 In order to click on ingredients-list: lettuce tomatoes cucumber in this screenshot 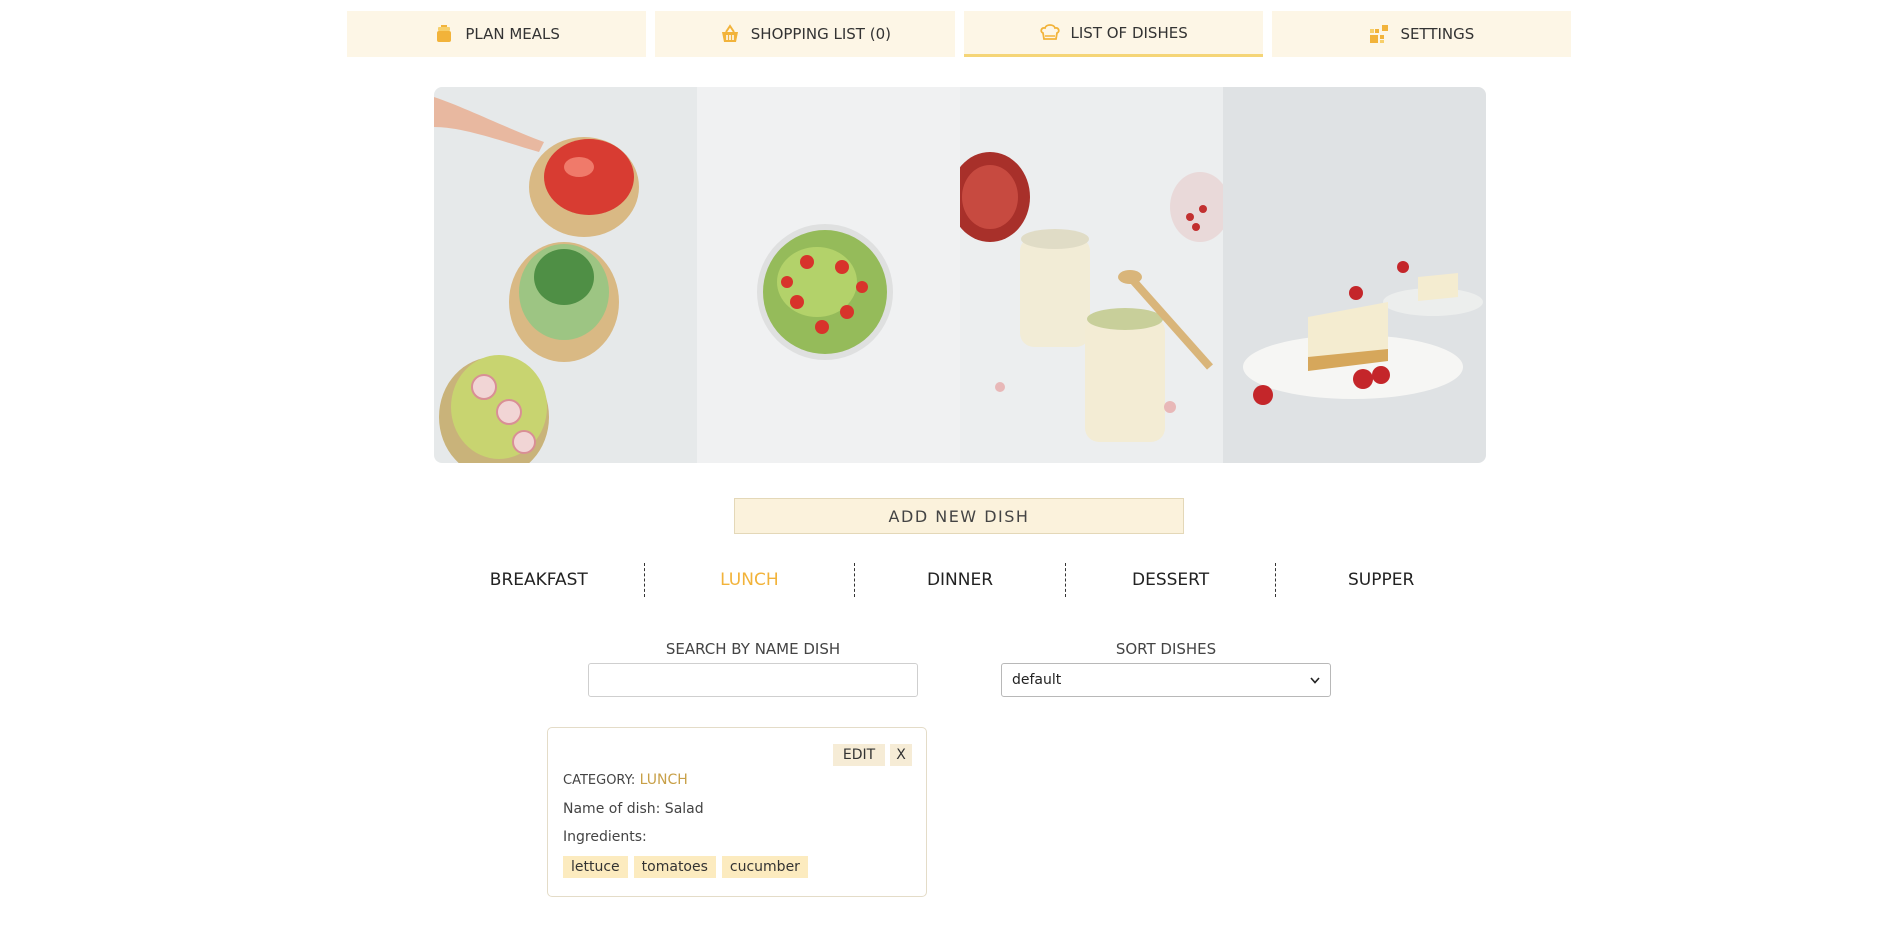, I will do `click(685, 867)`.